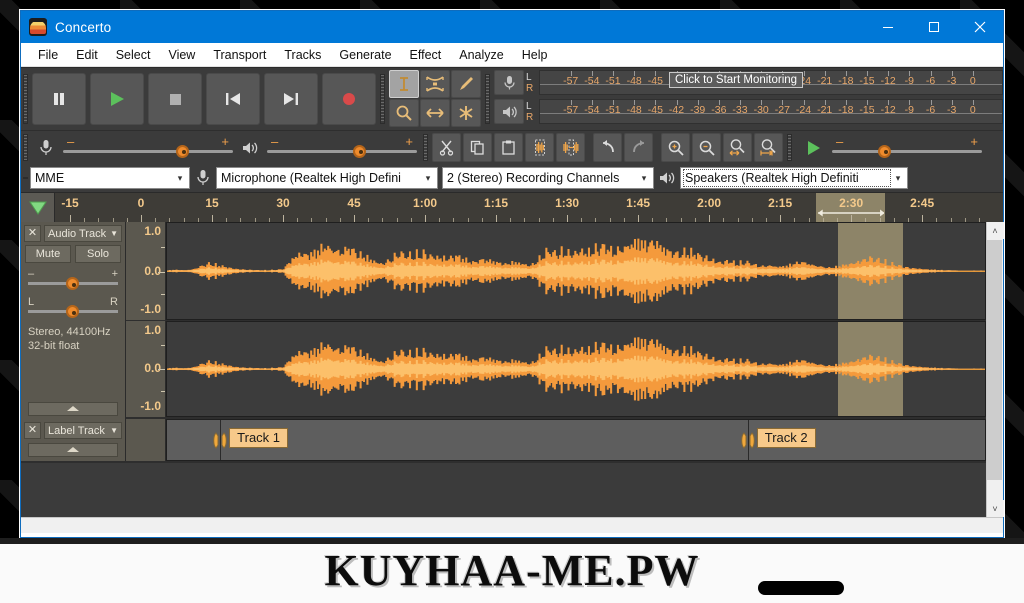  What do you see at coordinates (233, 99) in the screenshot?
I see `skip-to-start-button` at bounding box center [233, 99].